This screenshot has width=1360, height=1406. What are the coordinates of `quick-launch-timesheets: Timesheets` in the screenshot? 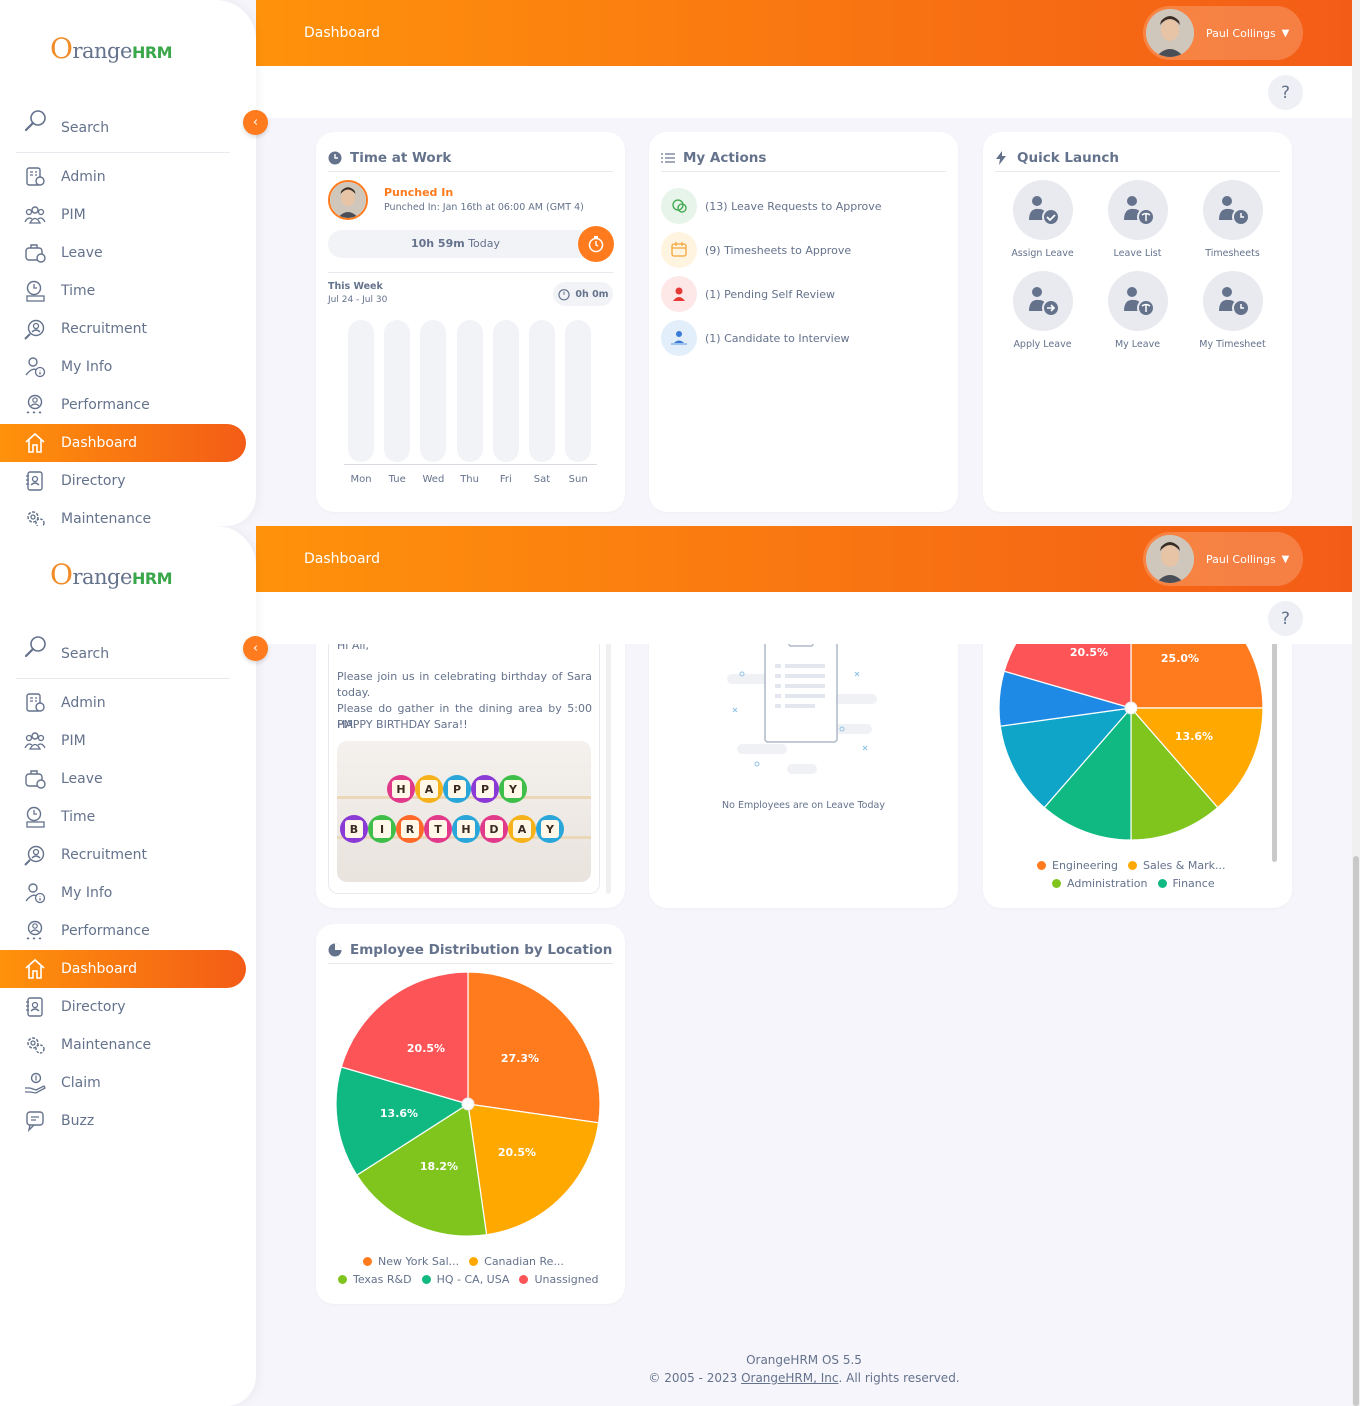 It's located at (1232, 219).